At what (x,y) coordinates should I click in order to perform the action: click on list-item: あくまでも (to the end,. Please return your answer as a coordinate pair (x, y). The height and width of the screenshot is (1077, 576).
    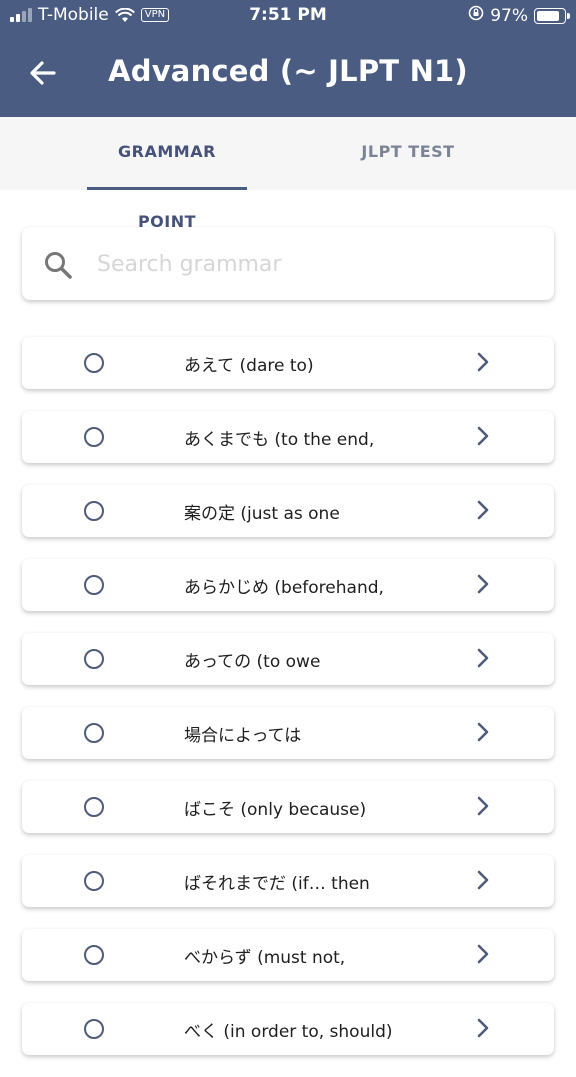
    Looking at the image, I should click on (288, 437).